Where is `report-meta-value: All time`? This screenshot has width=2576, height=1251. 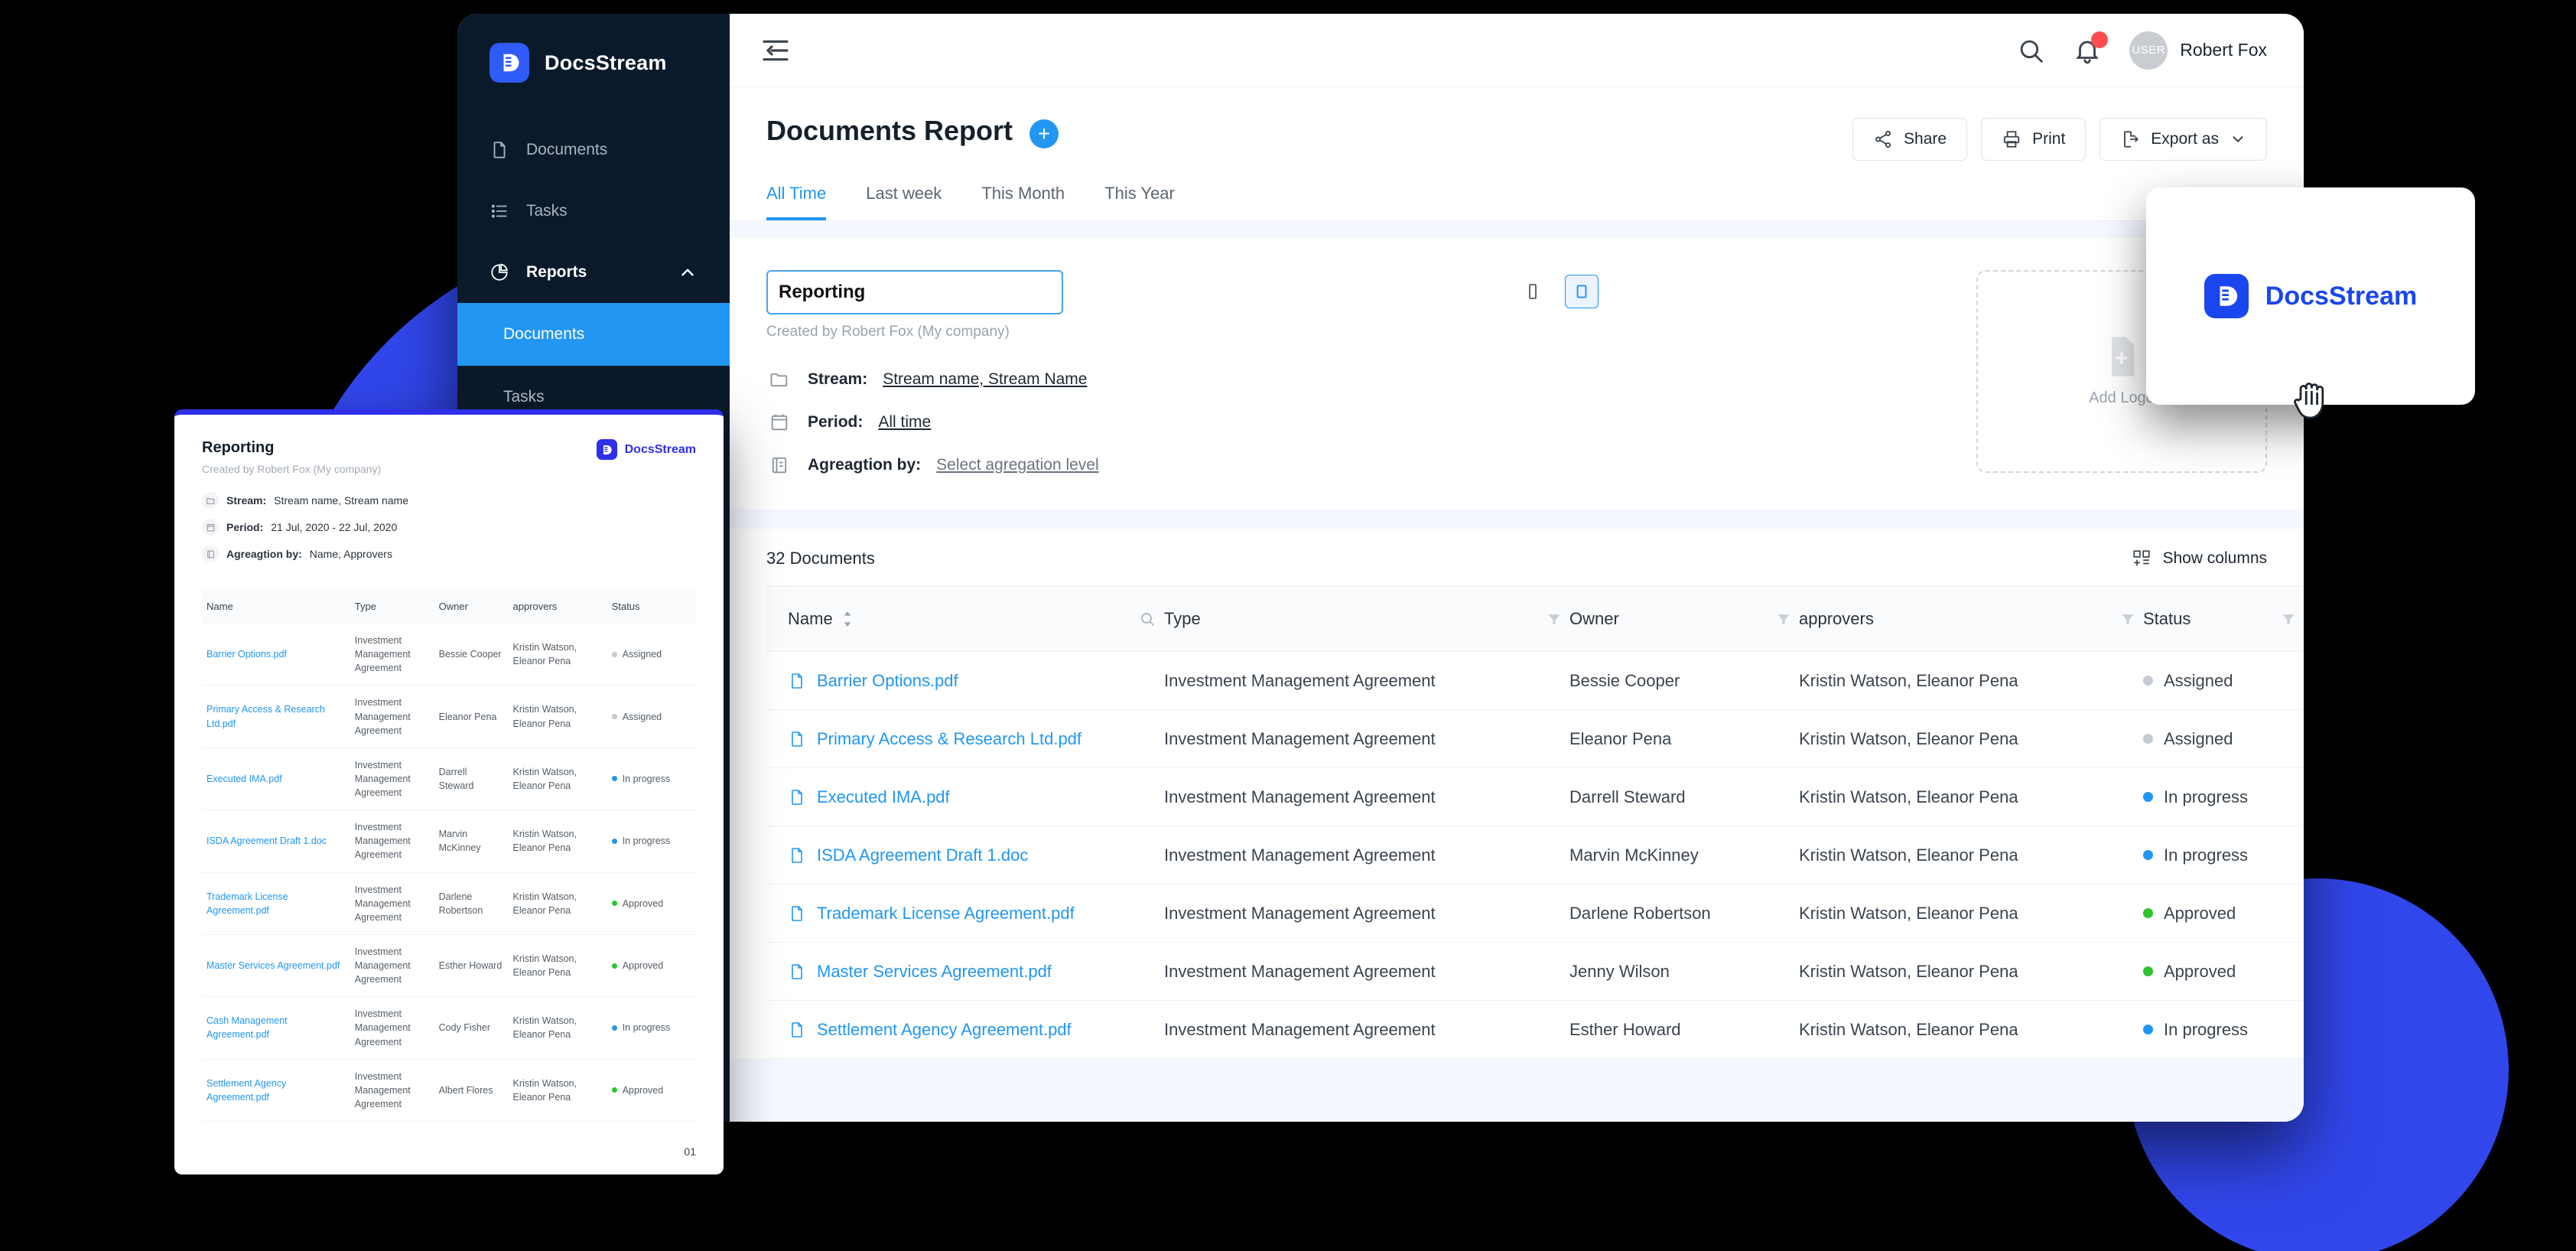 report-meta-value: All time is located at coordinates (904, 422).